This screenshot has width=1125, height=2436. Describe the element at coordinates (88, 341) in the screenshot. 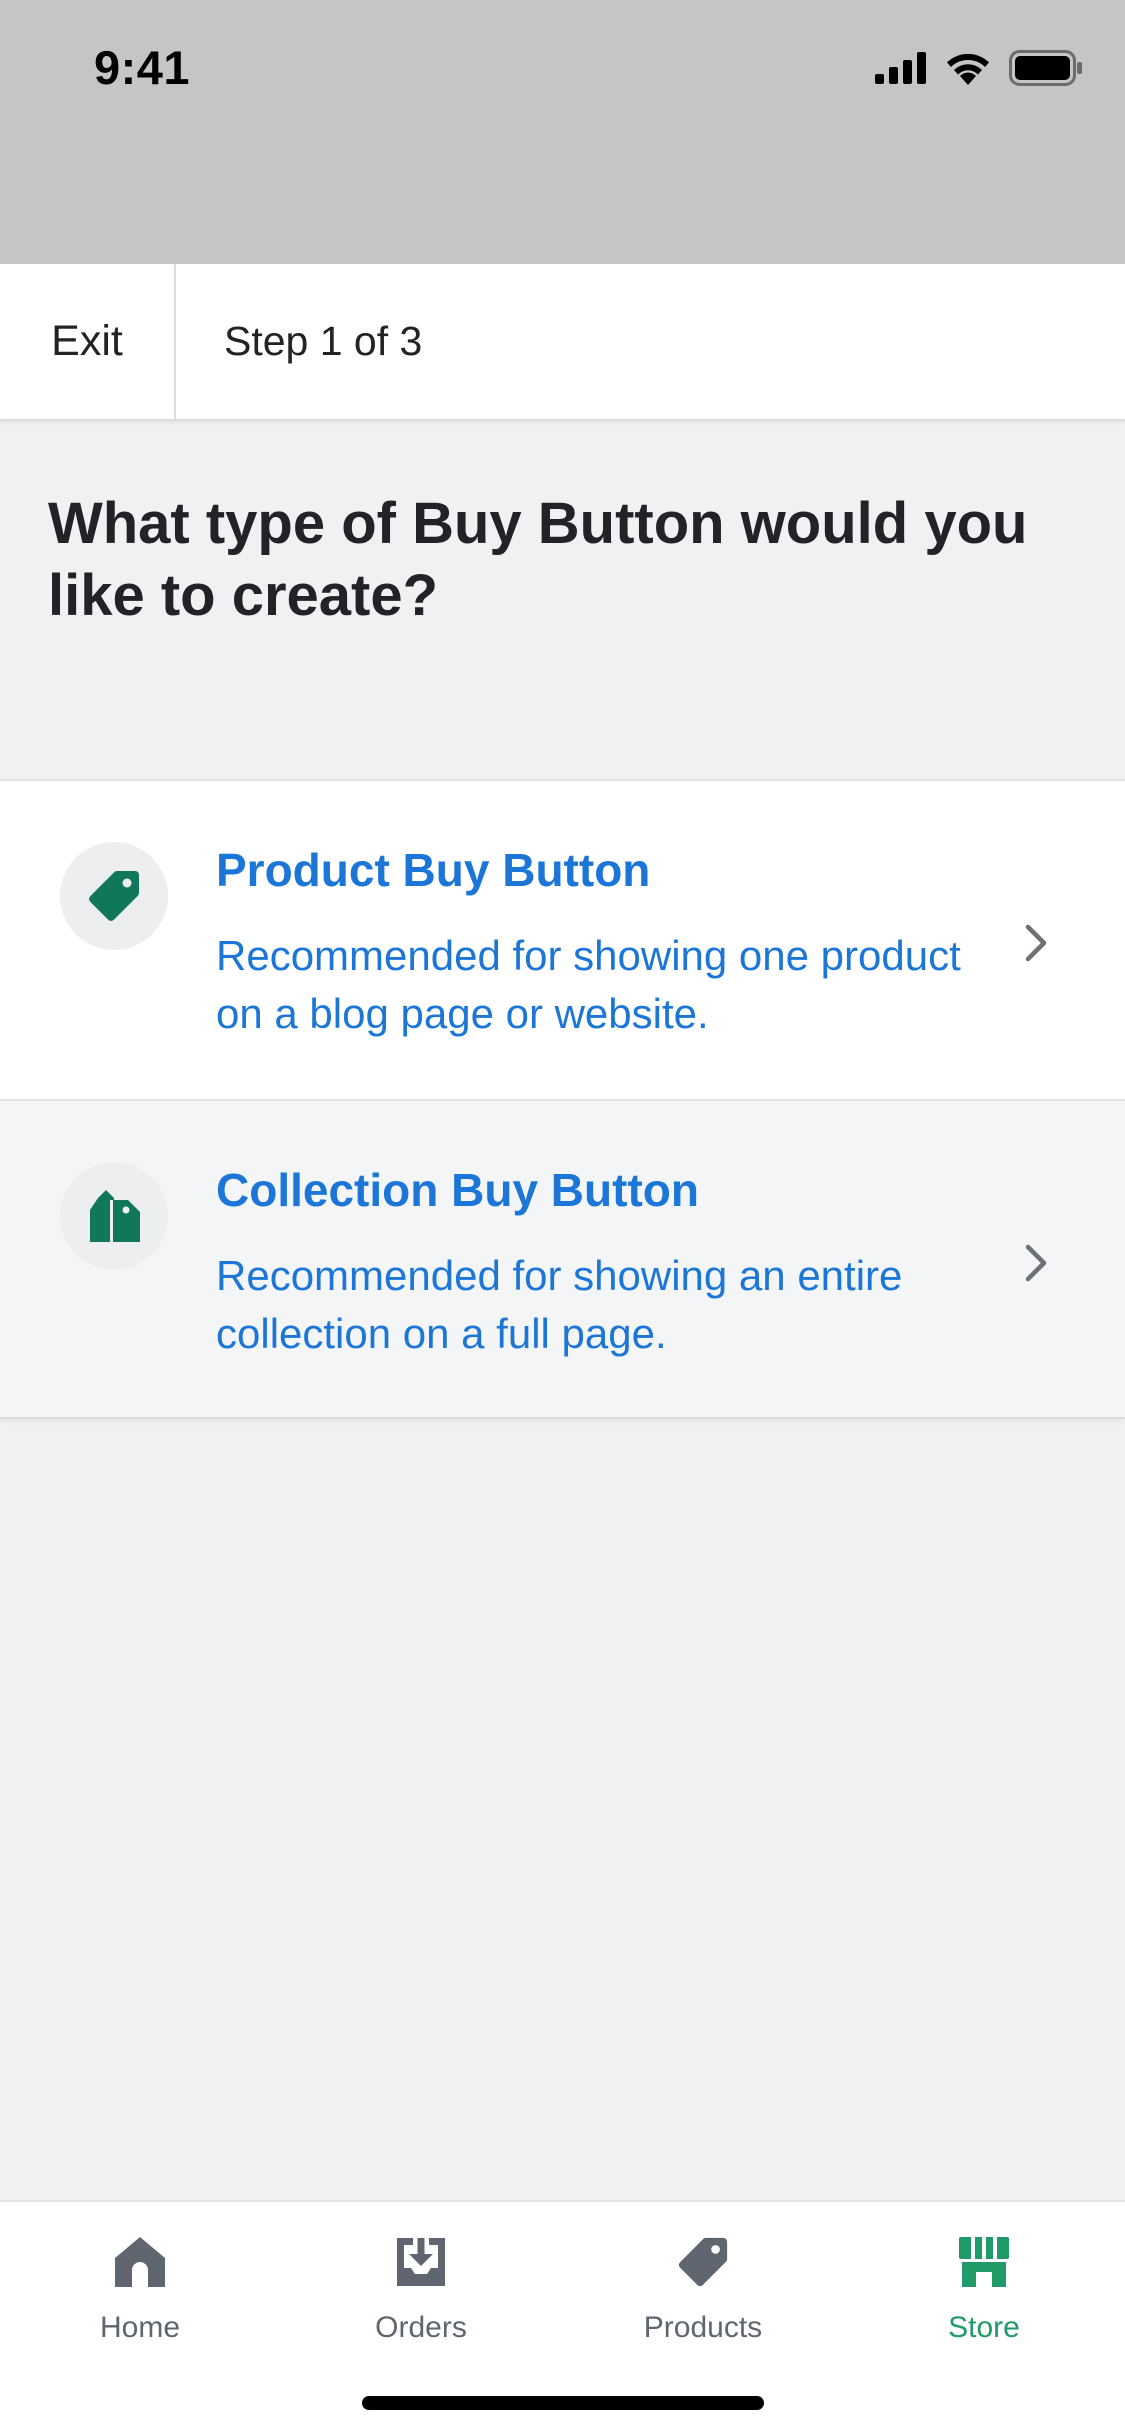

I see `exit-button: Exit` at that location.